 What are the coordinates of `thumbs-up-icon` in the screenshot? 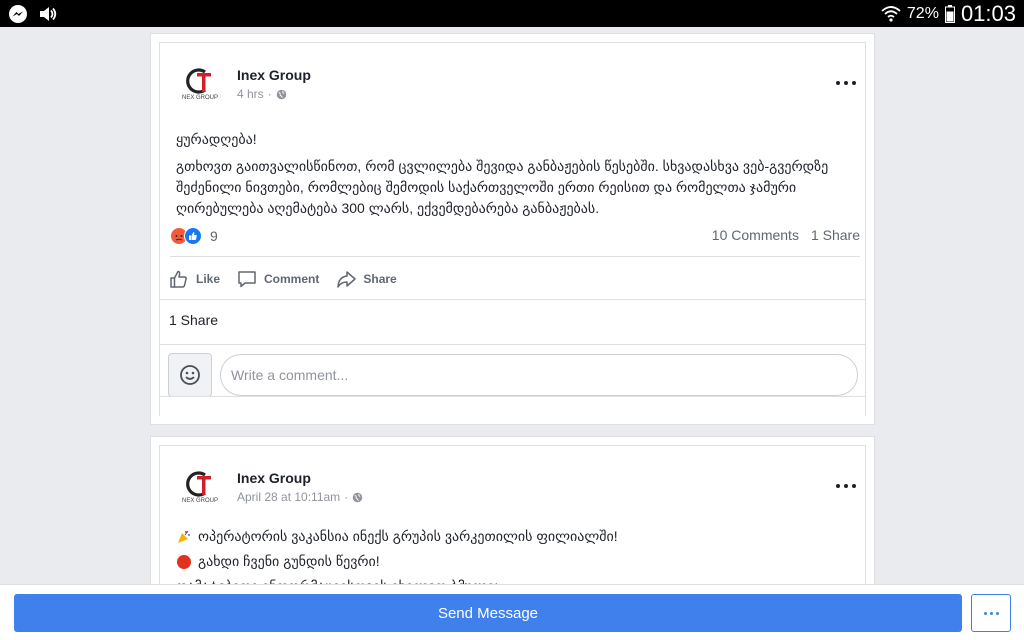 It's located at (178, 279).